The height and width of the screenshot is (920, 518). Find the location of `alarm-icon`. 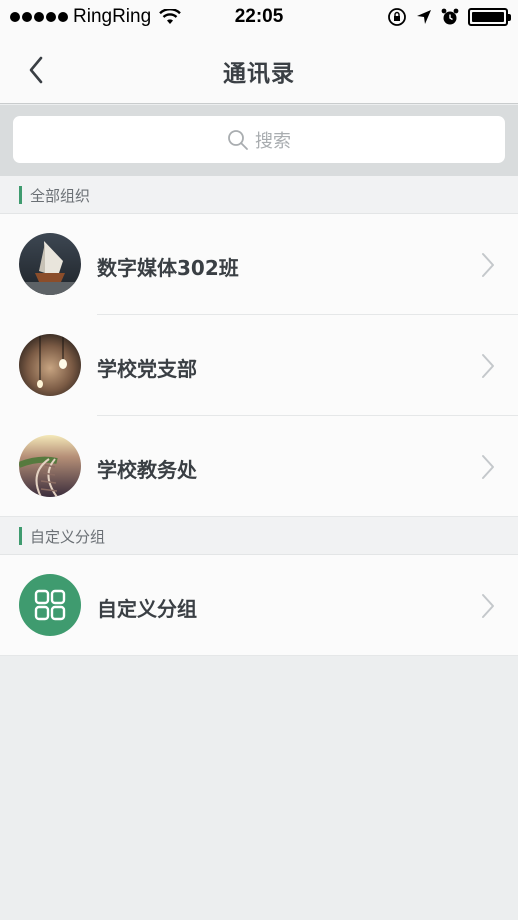

alarm-icon is located at coordinates (450, 16).